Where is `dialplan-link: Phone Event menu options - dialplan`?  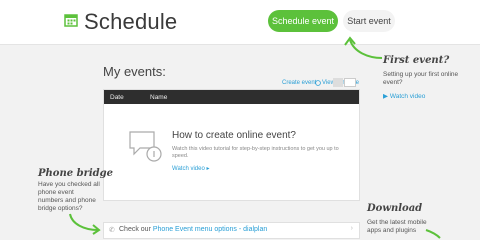 dialplan-link: Phone Event menu options - dialplan is located at coordinates (210, 229).